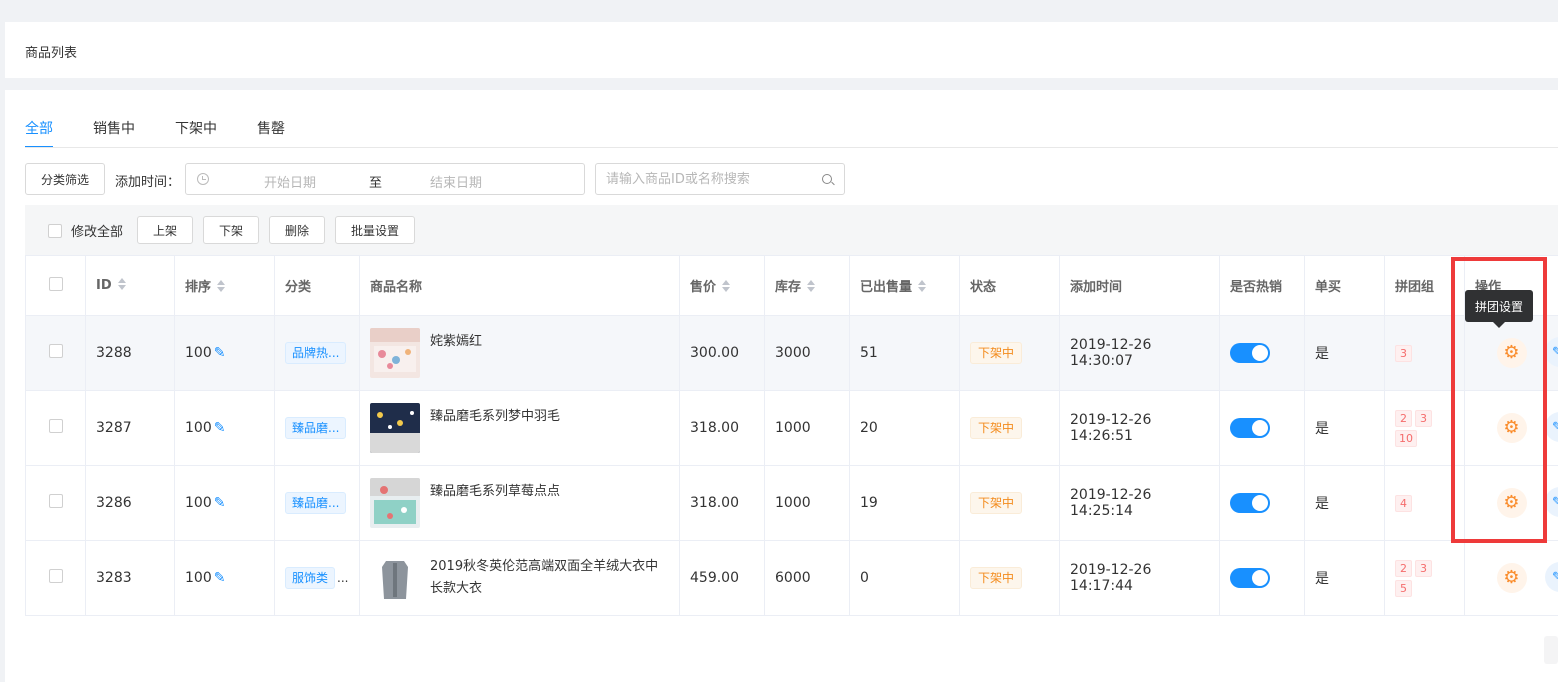 The image size is (1558, 682). Describe the element at coordinates (456, 340) in the screenshot. I see `product-name: 姹紫嫣红` at that location.